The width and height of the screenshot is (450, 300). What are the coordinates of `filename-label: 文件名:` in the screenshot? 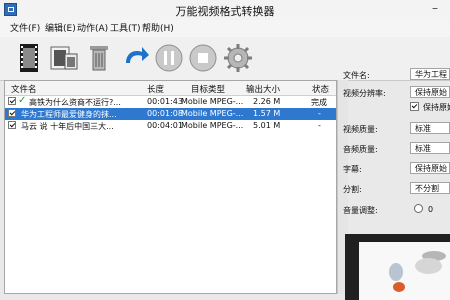 It's located at (356, 75).